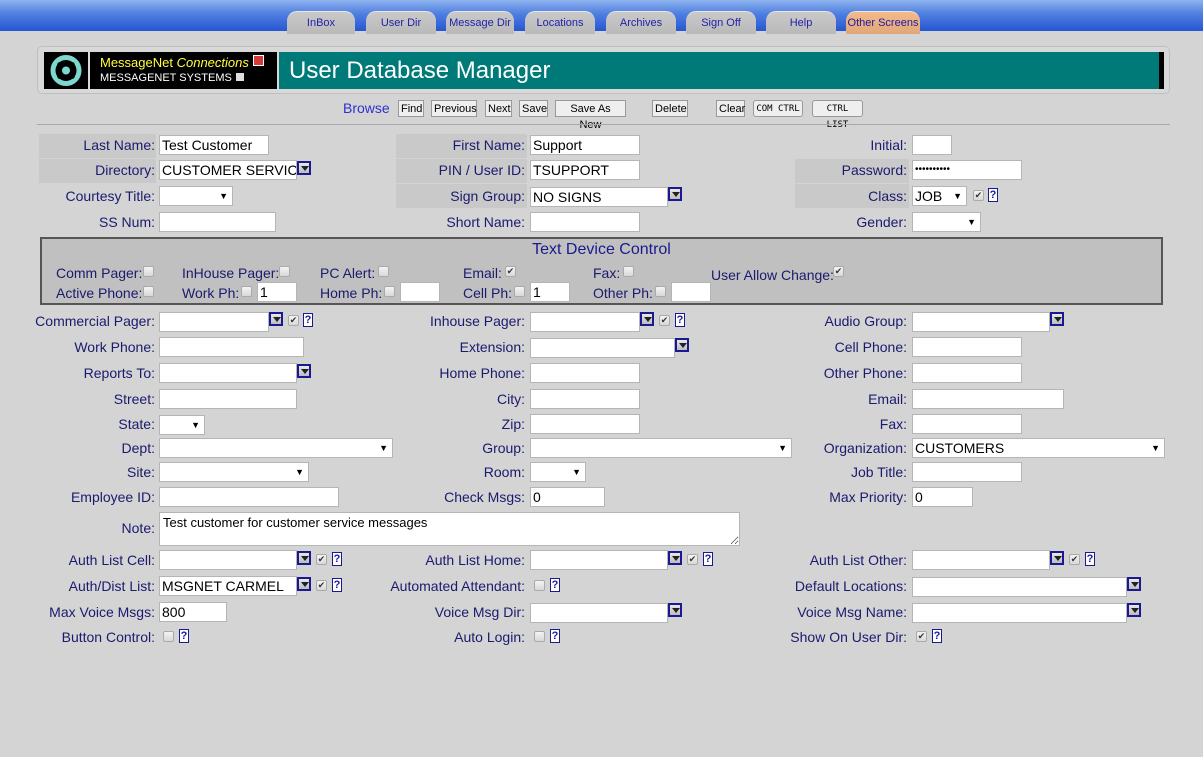 This screenshot has height=757, width=1203. I want to click on commercial-pager-help-icon: ?, so click(308, 320).